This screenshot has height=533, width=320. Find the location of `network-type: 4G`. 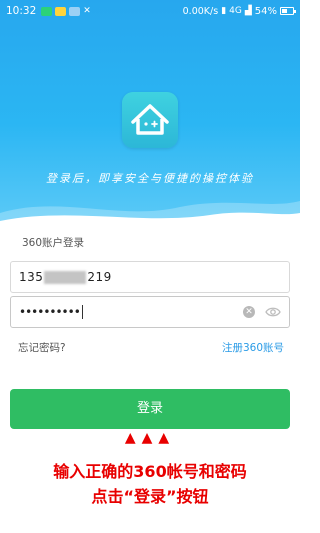

network-type: 4G is located at coordinates (235, 11).